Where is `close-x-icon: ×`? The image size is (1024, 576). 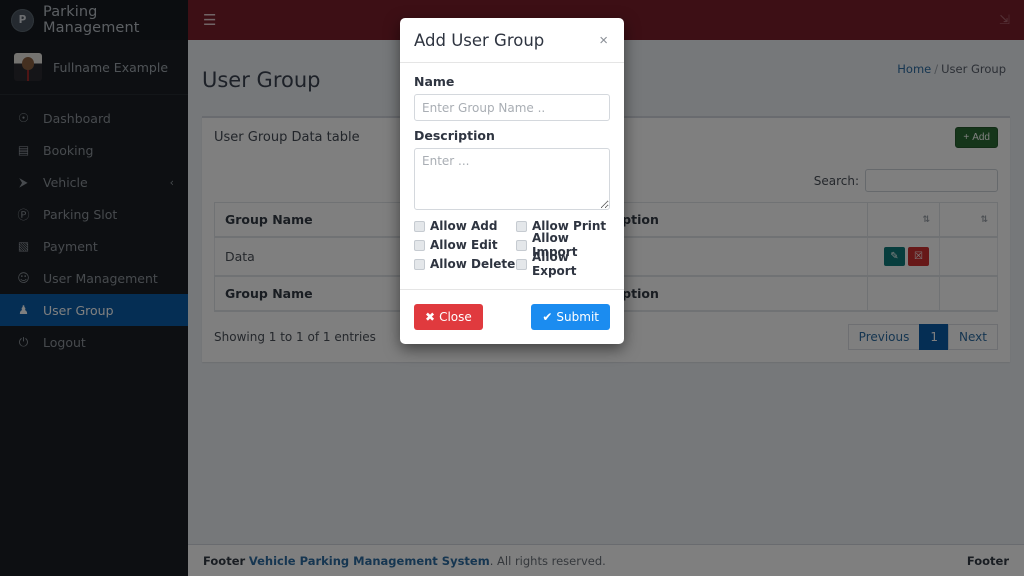 close-x-icon: × is located at coordinates (603, 40).